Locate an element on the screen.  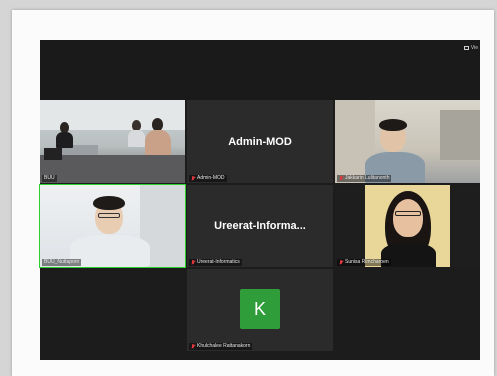
participant-name: Khulchalee Rattanakorn is located at coordinates (224, 346).